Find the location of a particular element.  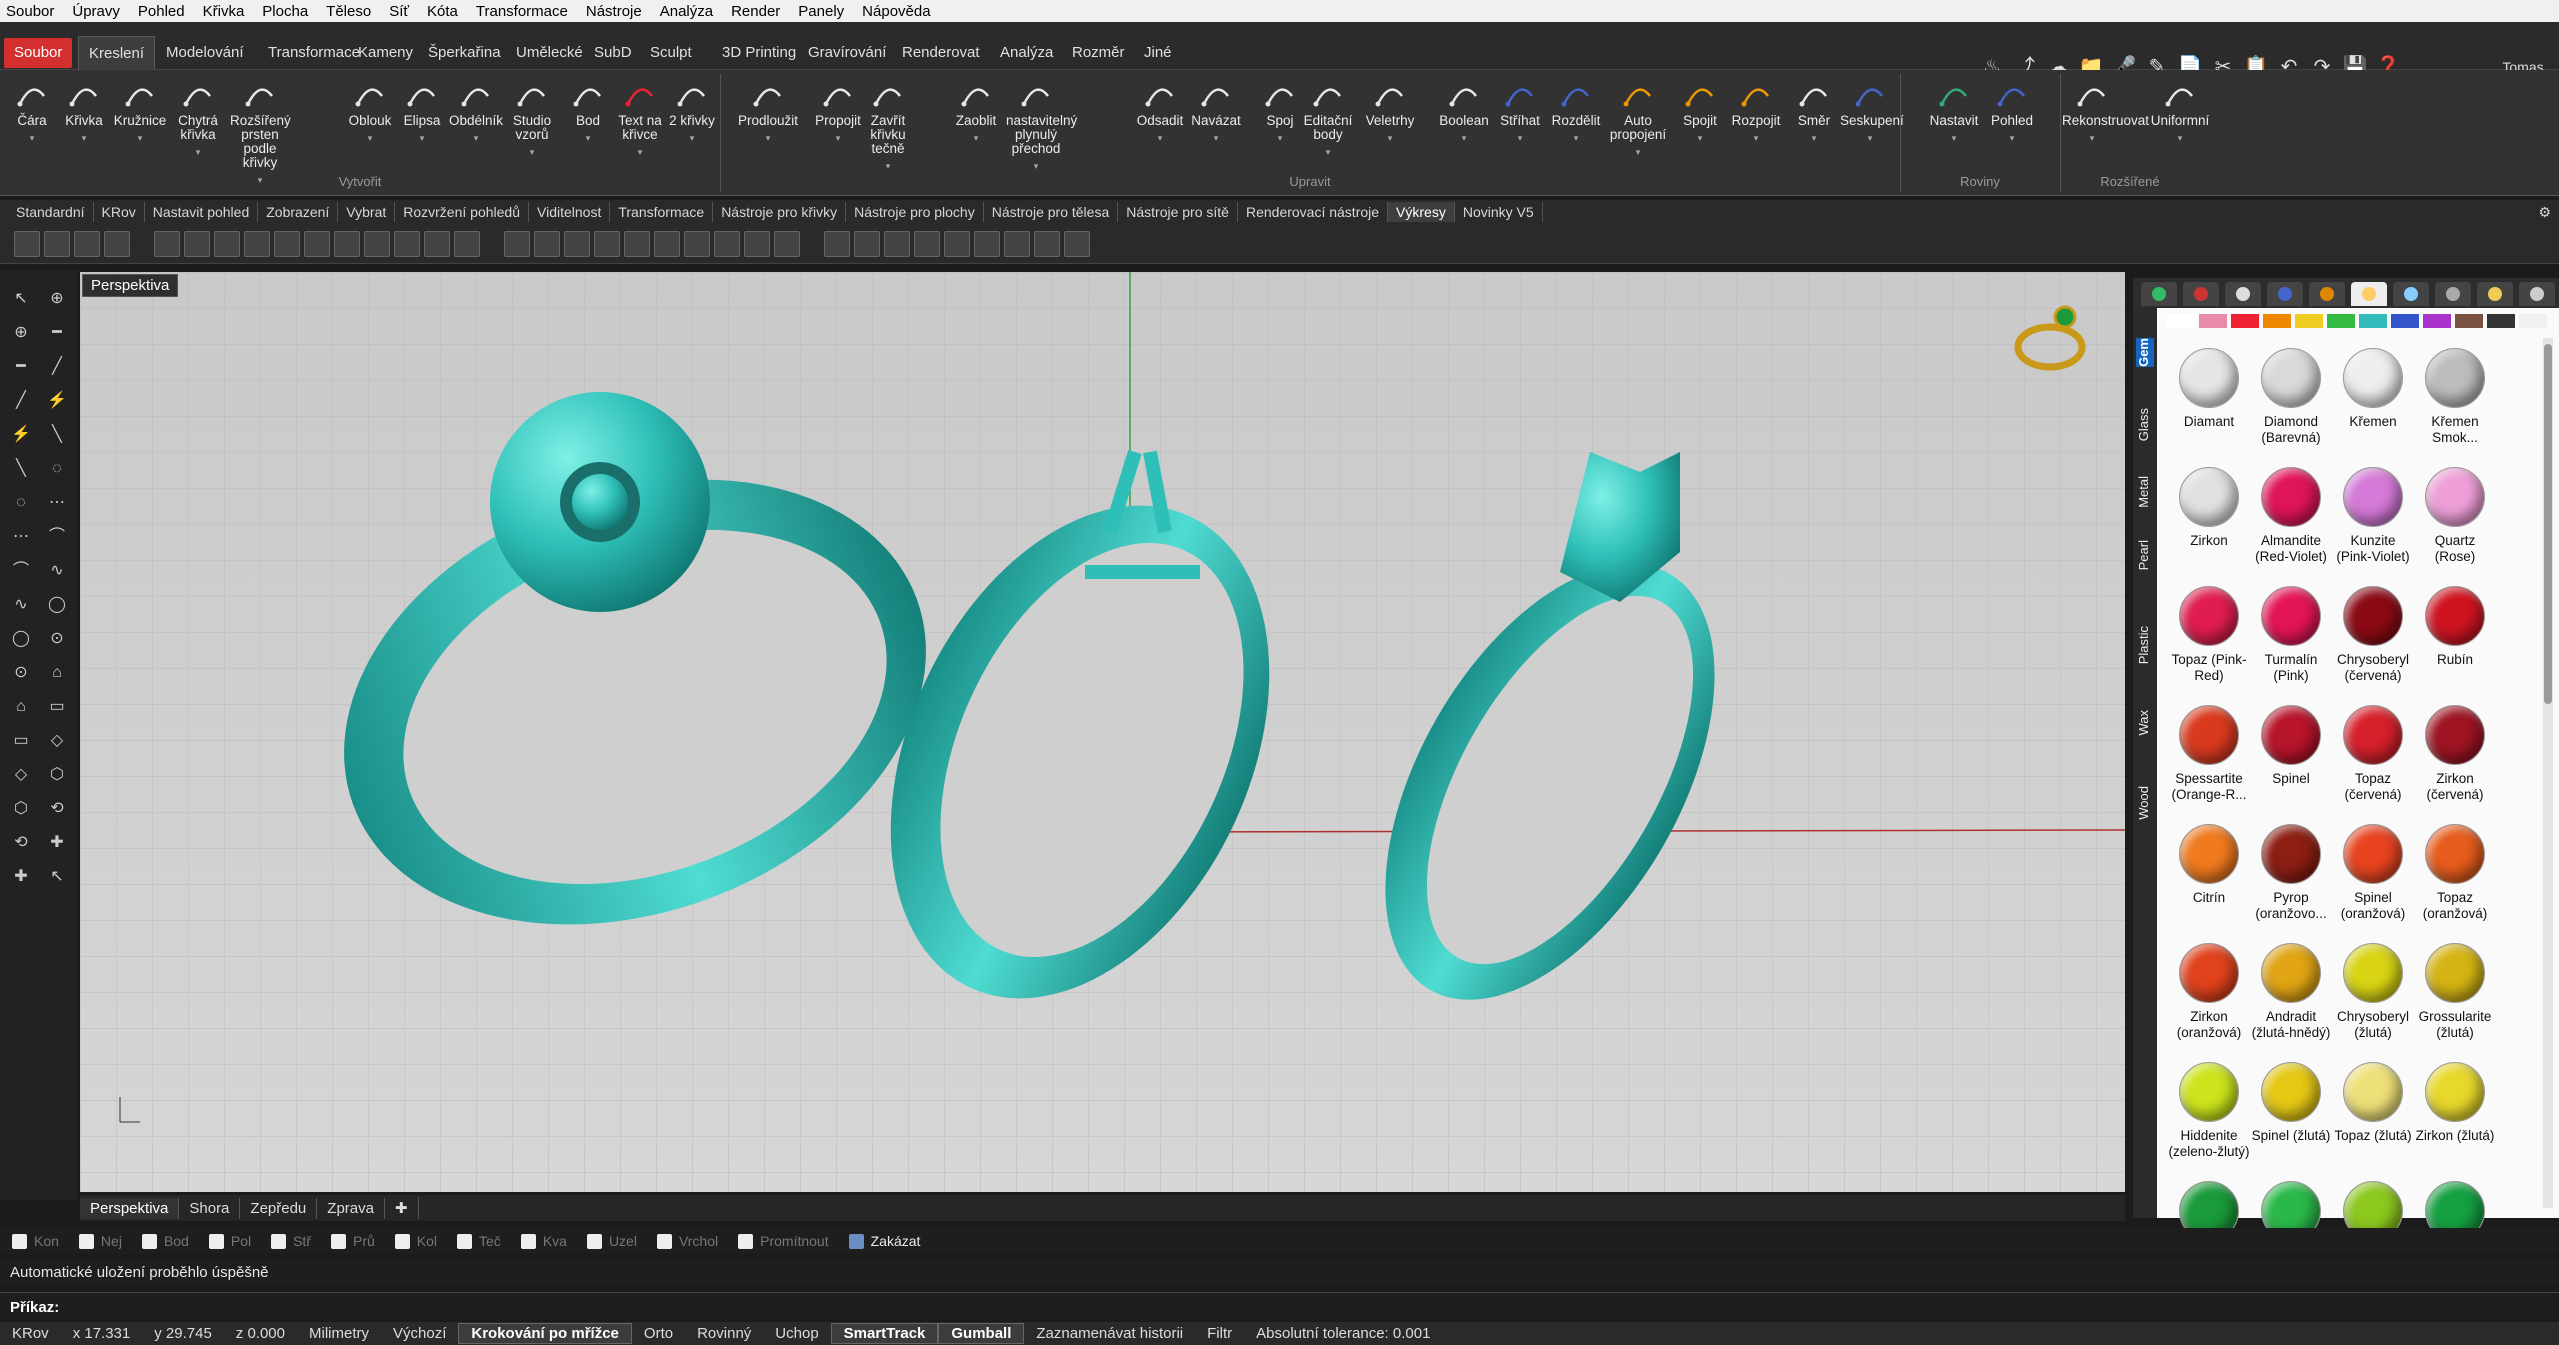

gem-zirkon-zluta: Zirkon (žlutá) is located at coordinates (2455, 1103).